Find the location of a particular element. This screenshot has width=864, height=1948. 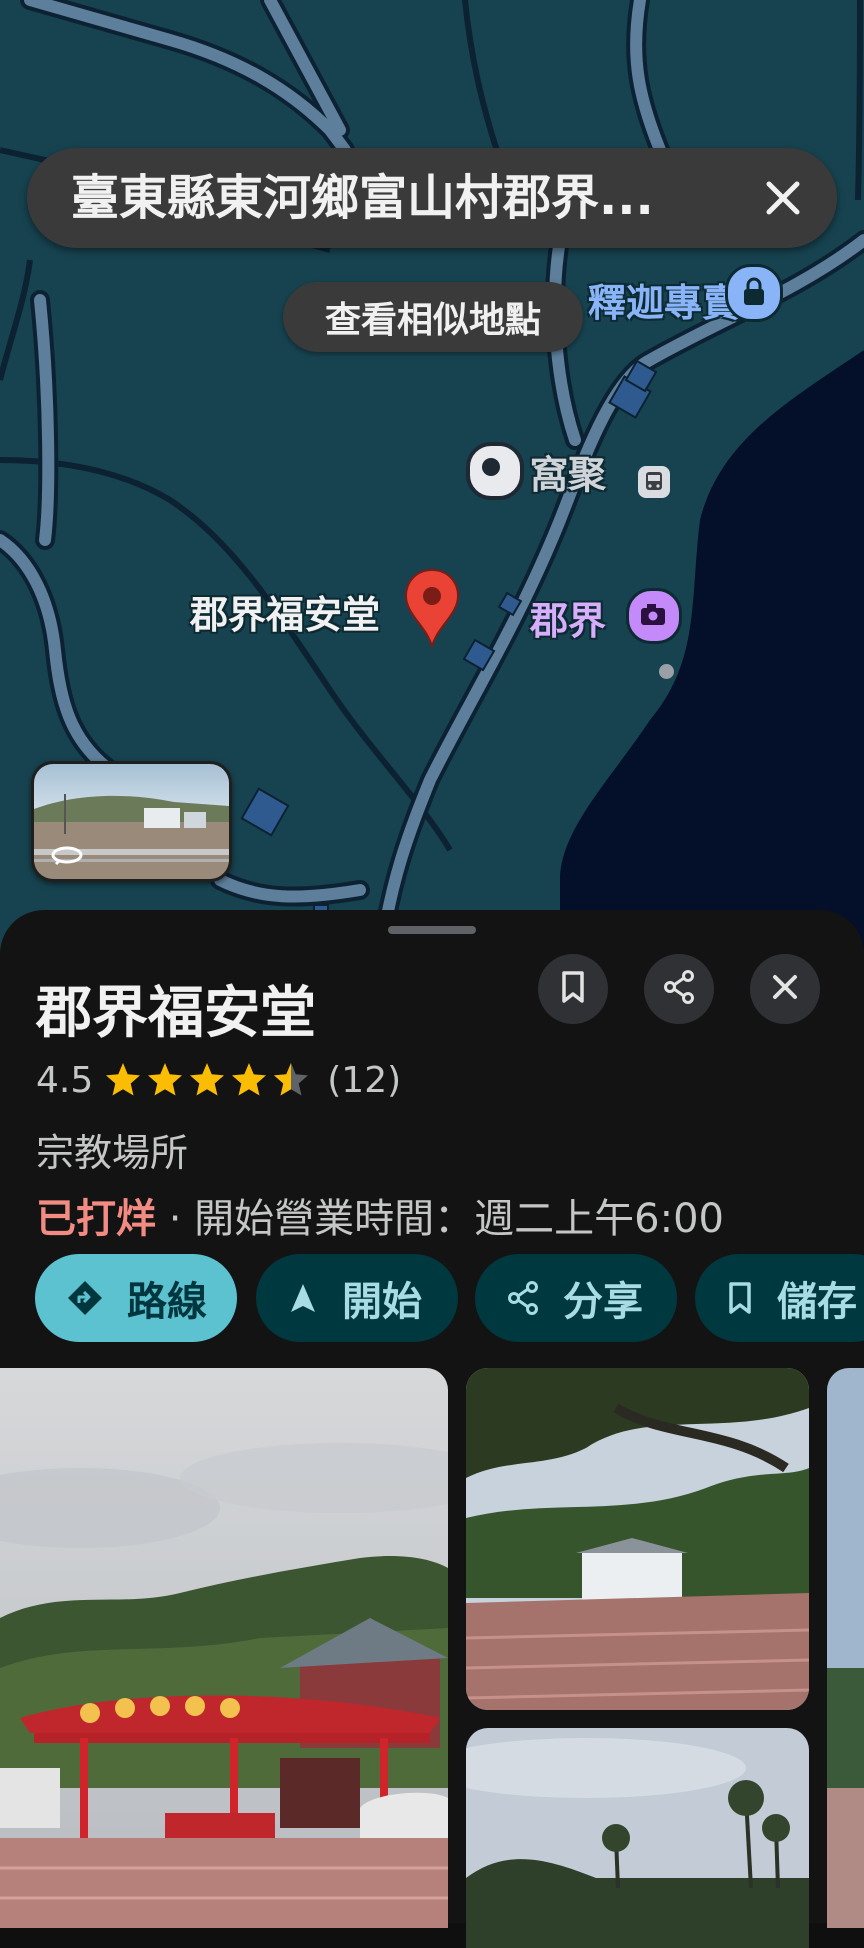

drag-handle is located at coordinates (432, 930).